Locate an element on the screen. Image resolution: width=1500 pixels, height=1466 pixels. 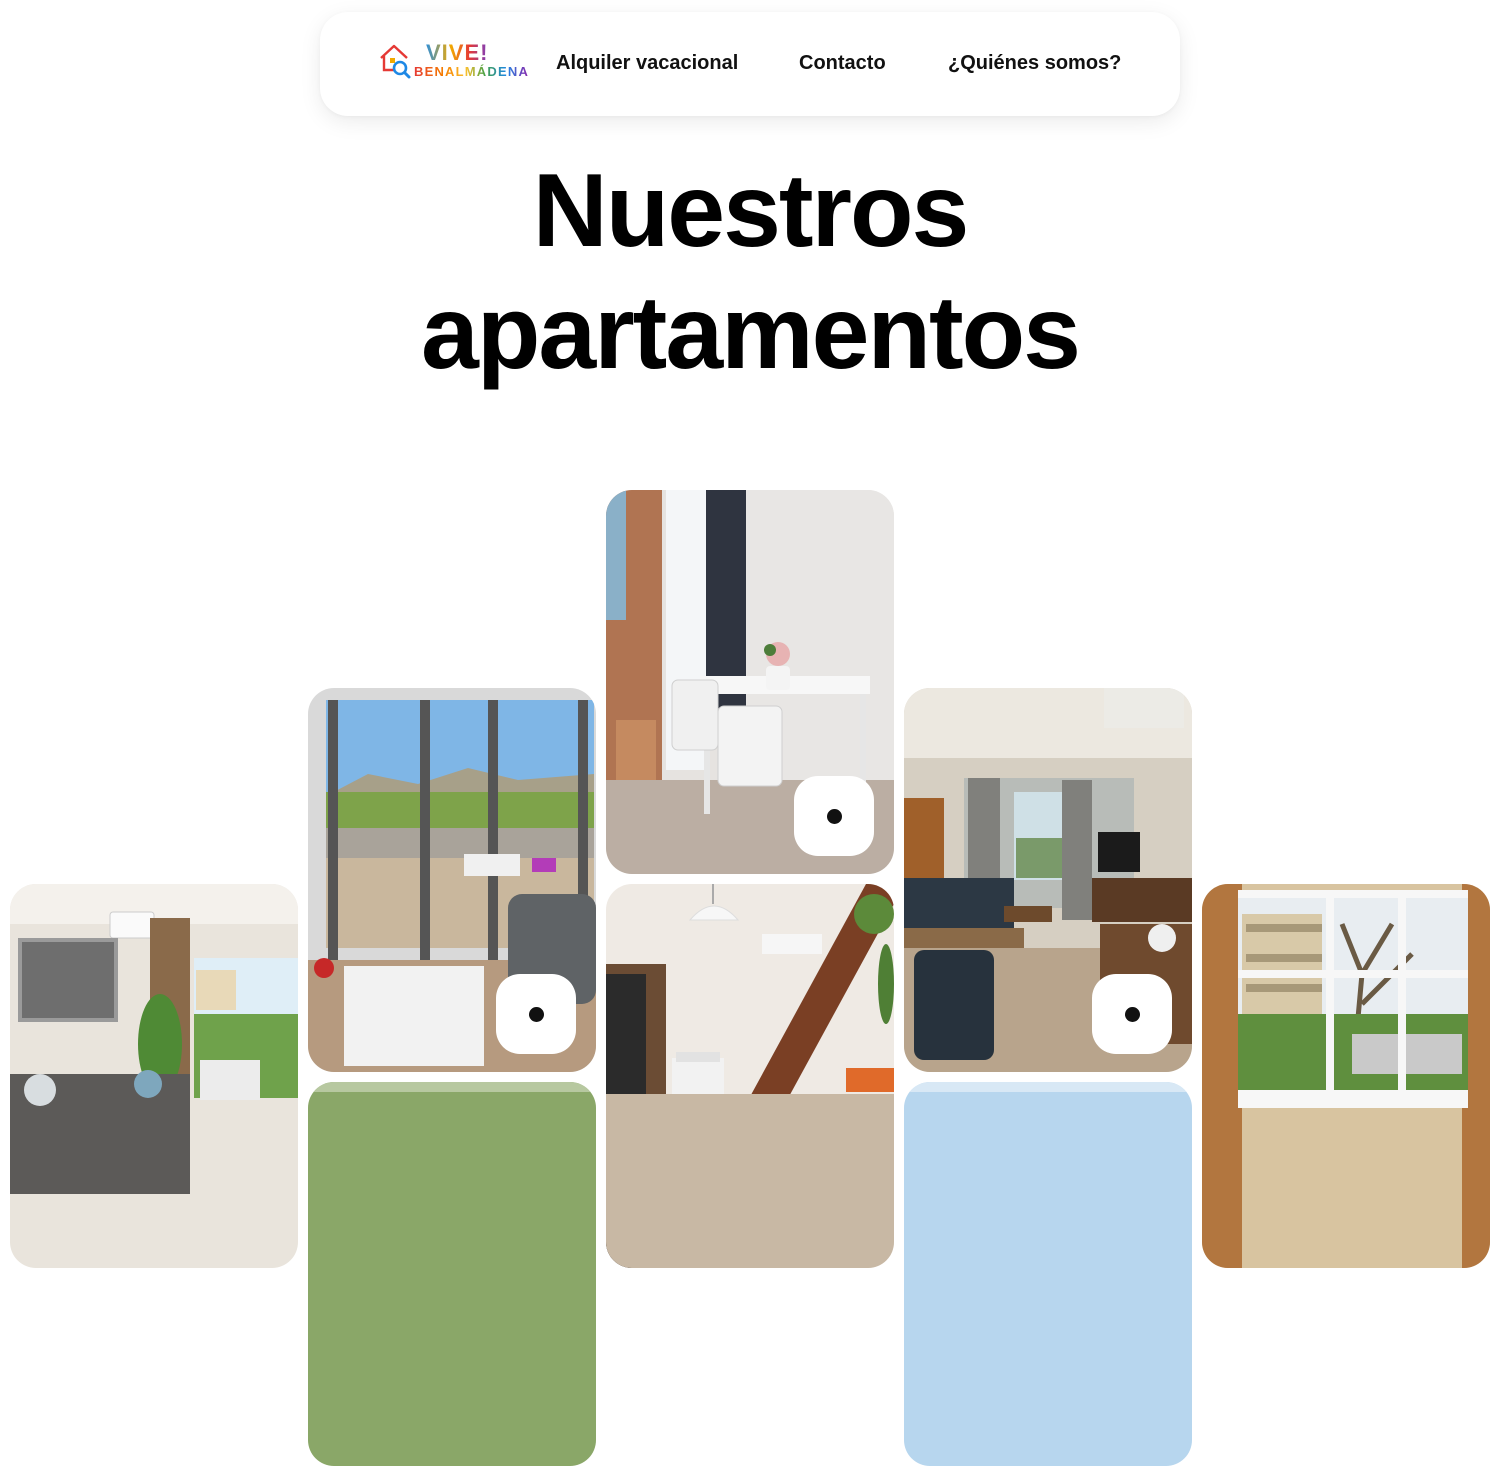
house-search-icon is located at coordinates (395, 61).